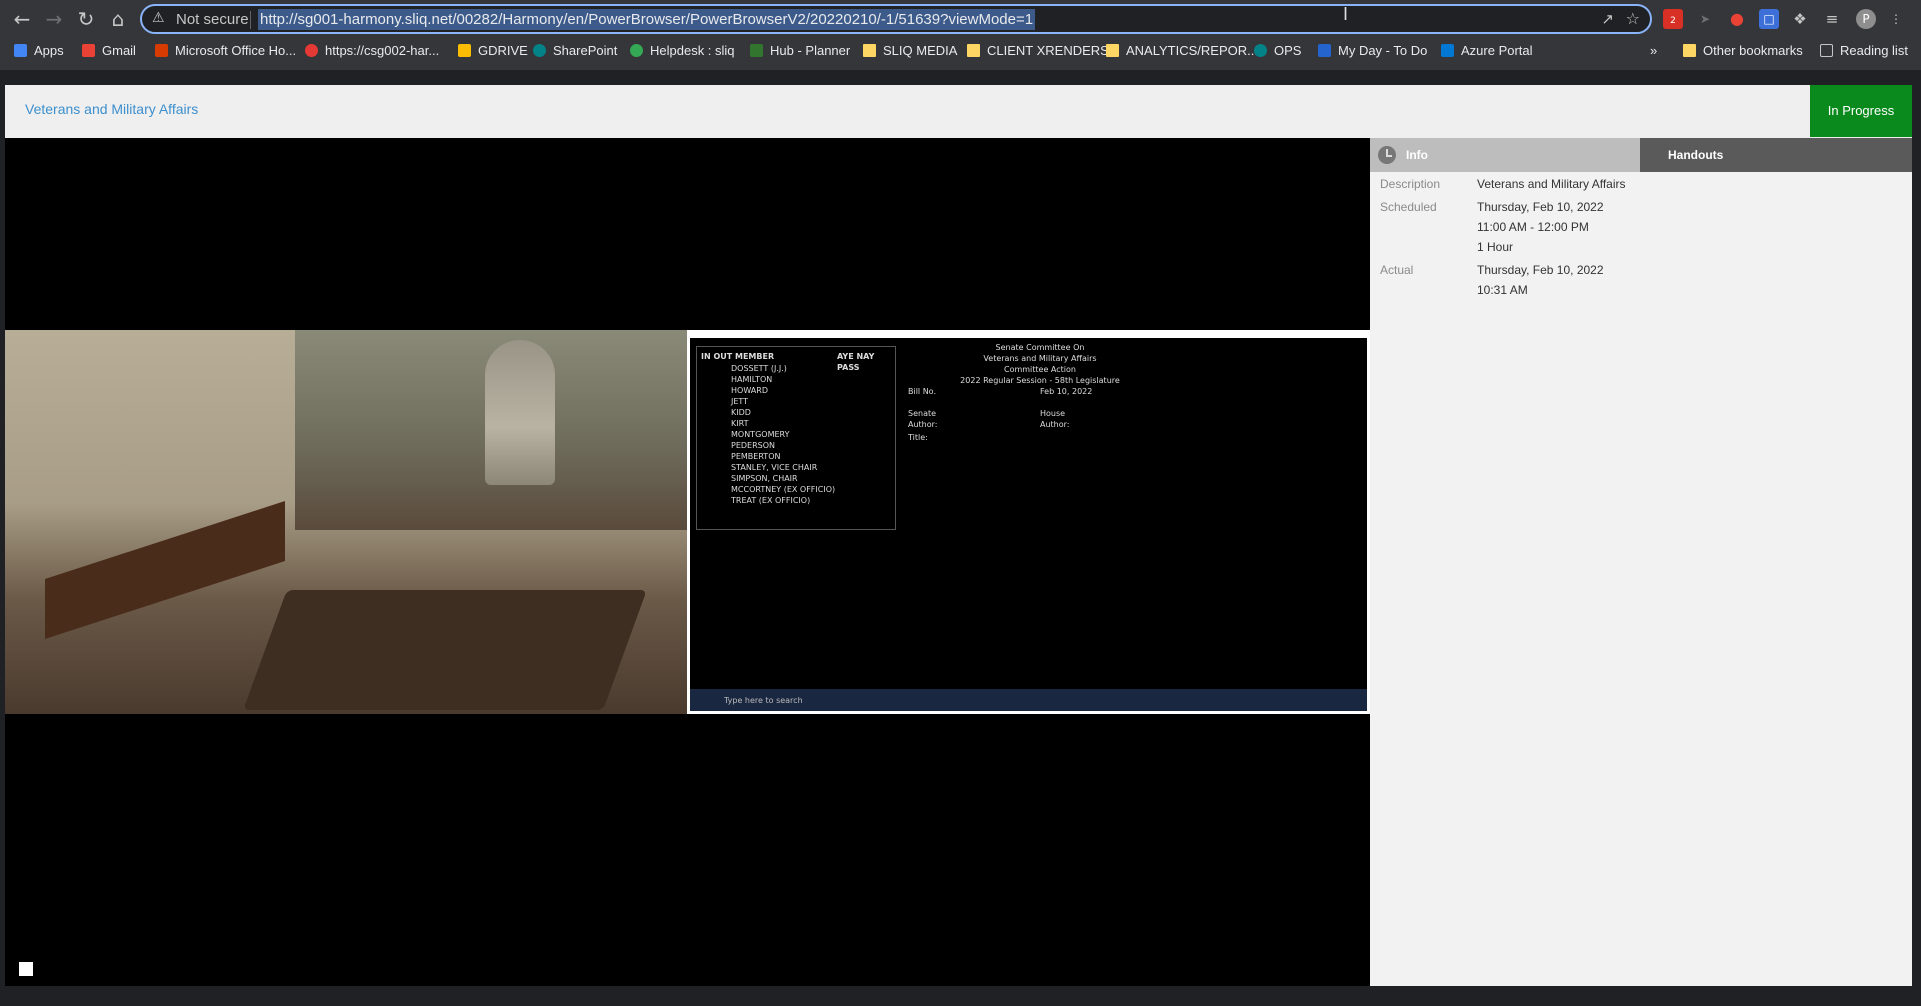 This screenshot has width=1921, height=1006. What do you see at coordinates (39, 51) in the screenshot?
I see `bookmark-apps: Apps` at bounding box center [39, 51].